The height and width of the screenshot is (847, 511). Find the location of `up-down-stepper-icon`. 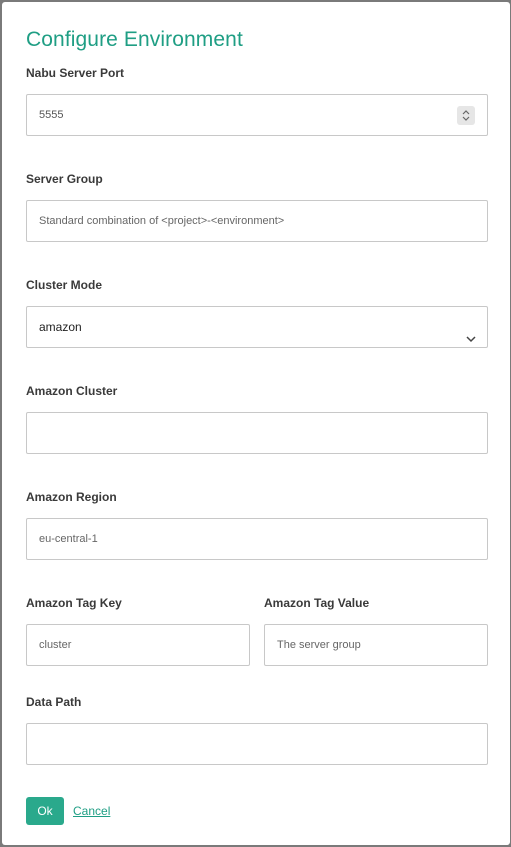

up-down-stepper-icon is located at coordinates (466, 115).